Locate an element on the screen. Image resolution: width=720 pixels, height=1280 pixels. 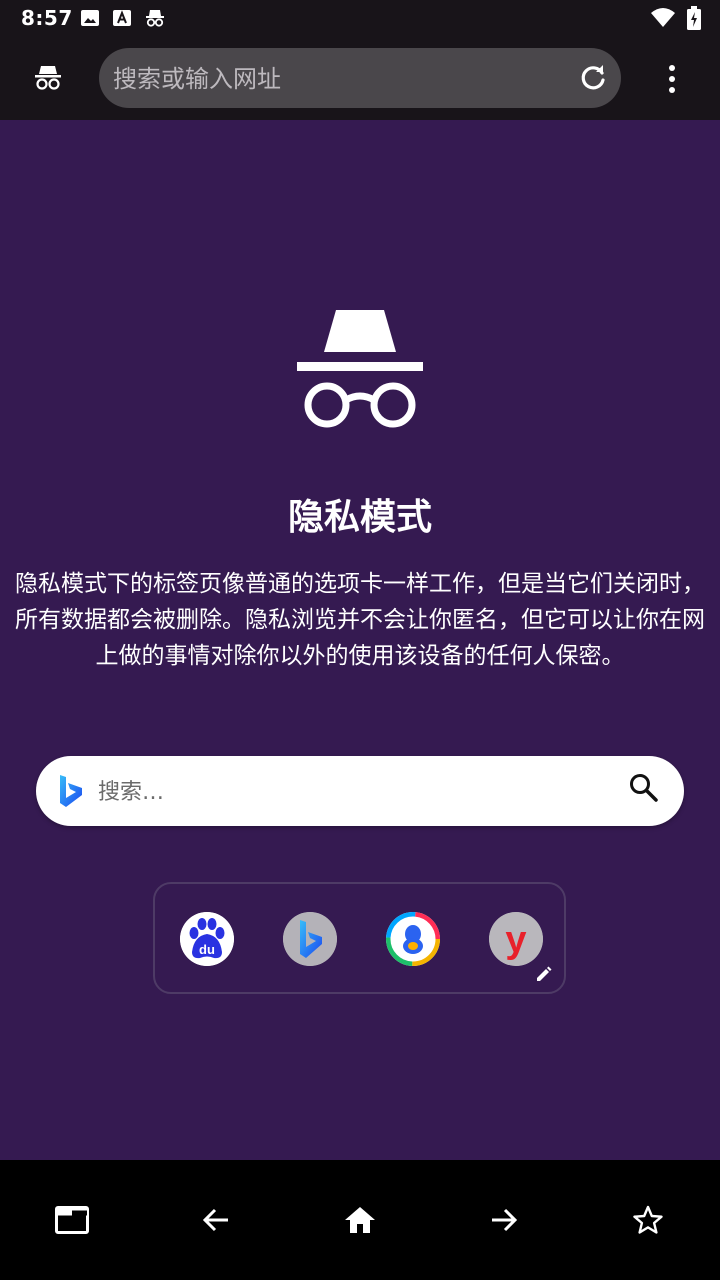
a-icon is located at coordinates (122, 18).